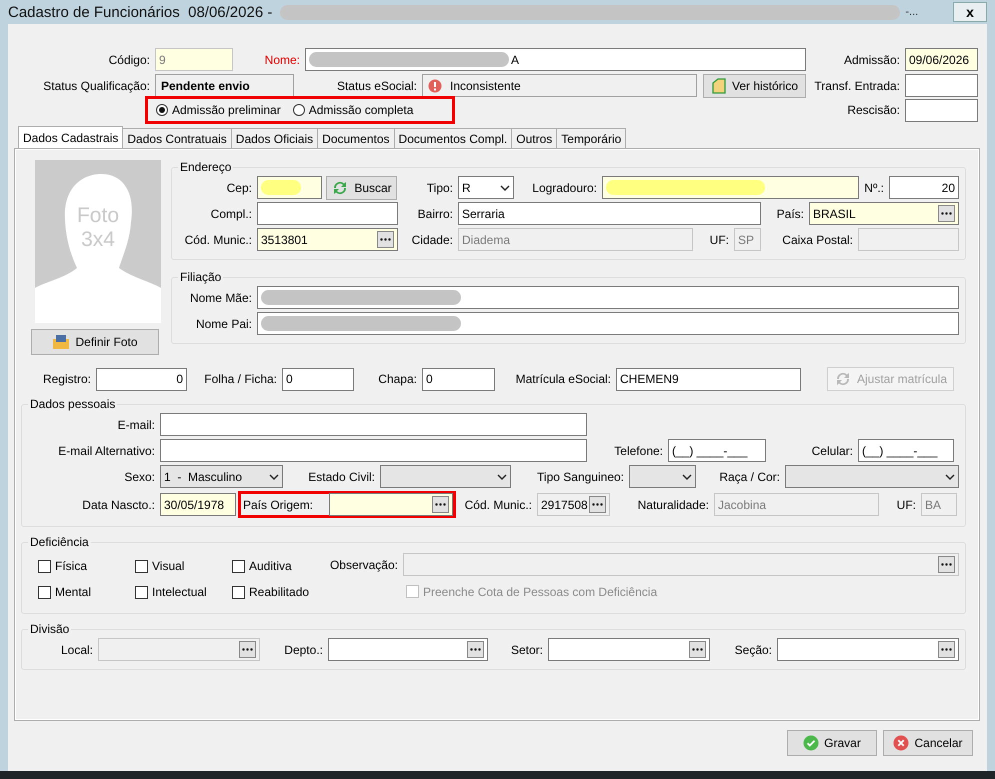 This screenshot has width=995, height=779. What do you see at coordinates (118, 505) in the screenshot?
I see `field-label: Data Nascto.:` at bounding box center [118, 505].